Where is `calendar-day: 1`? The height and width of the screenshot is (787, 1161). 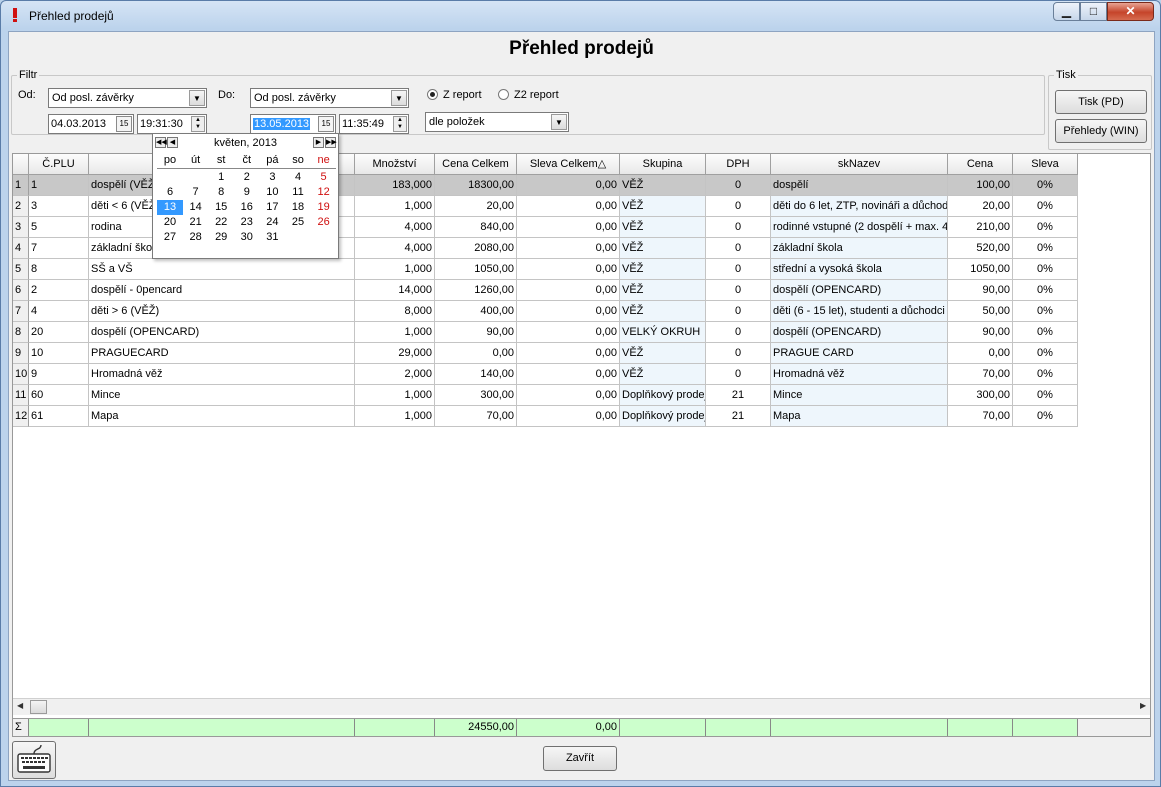 calendar-day: 1 is located at coordinates (221, 177).